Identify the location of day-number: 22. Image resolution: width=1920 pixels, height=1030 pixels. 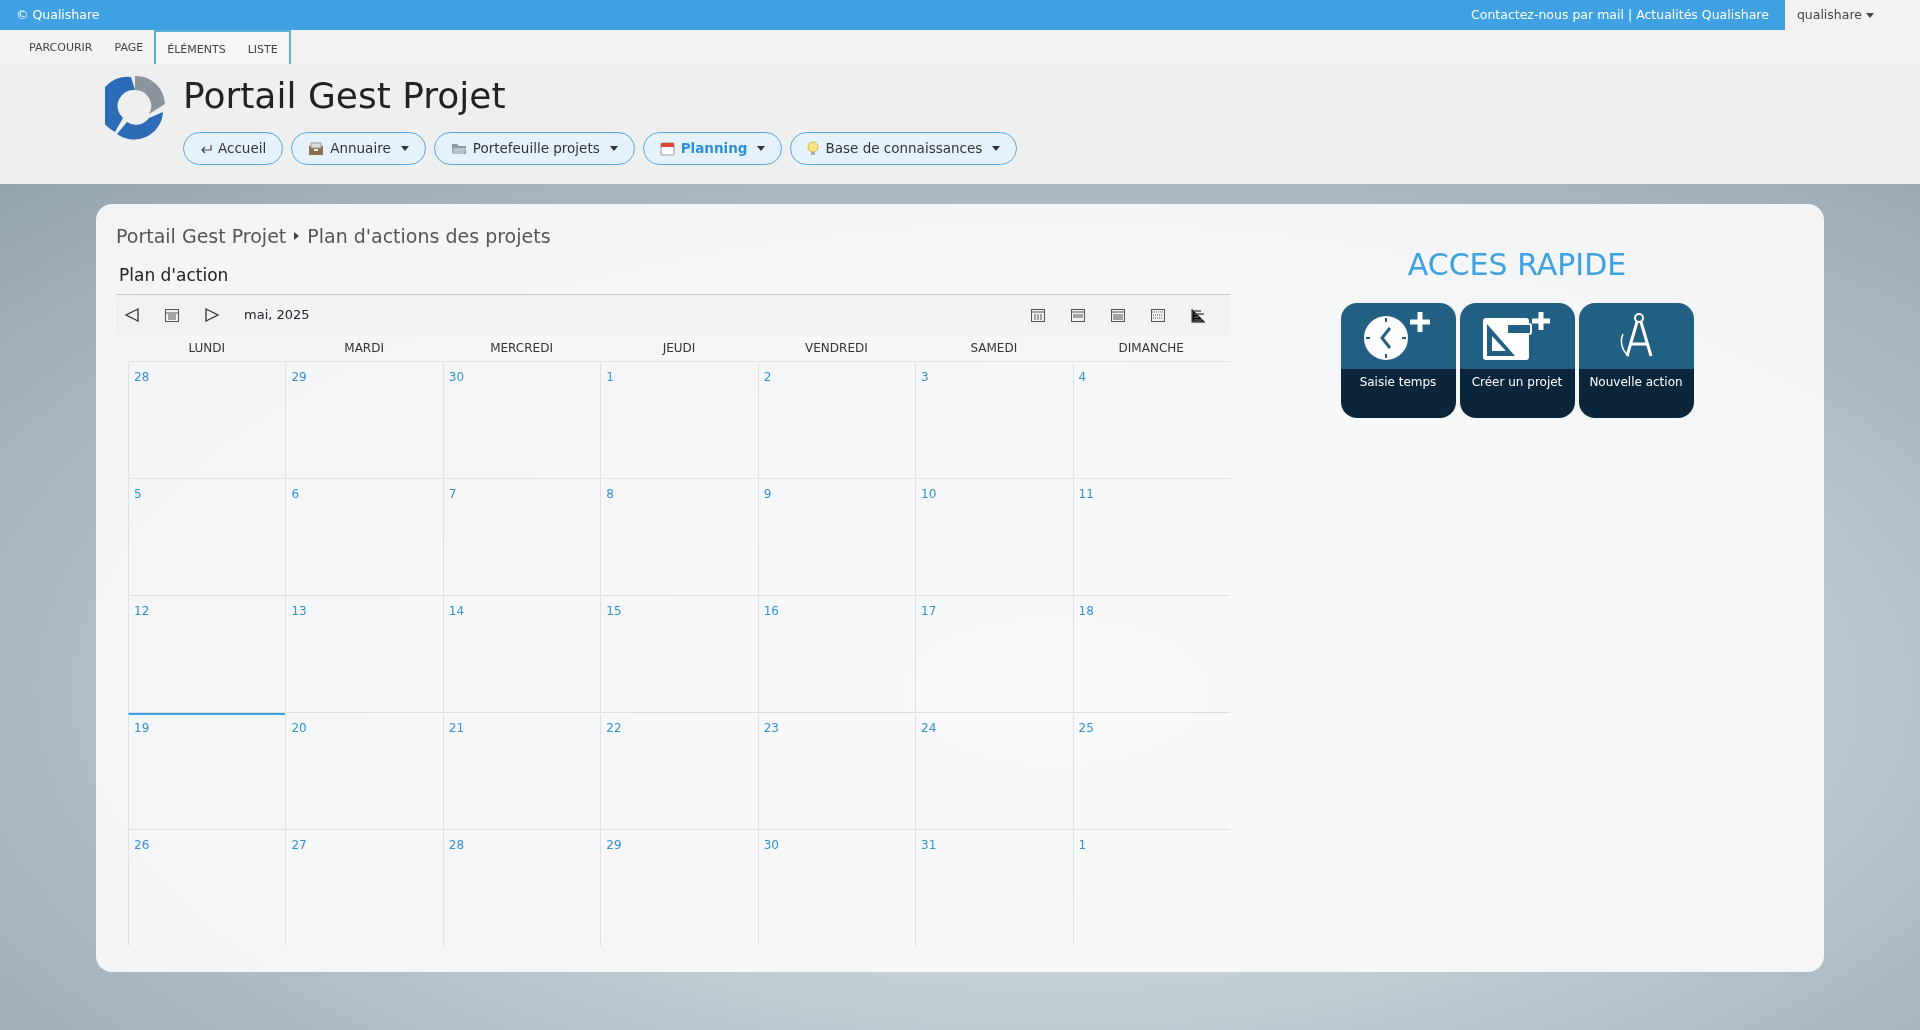
(614, 728).